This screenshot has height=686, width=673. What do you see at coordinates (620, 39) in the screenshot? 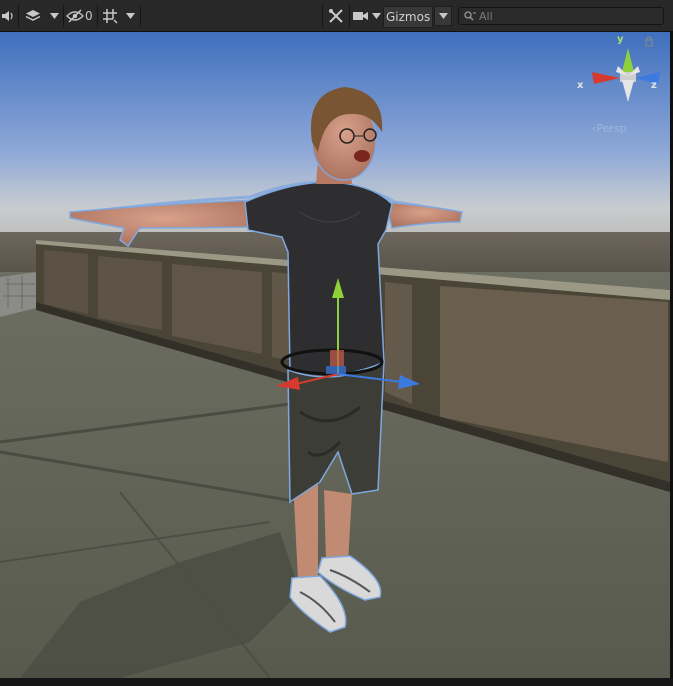
I see `gizmo-y-label: y` at bounding box center [620, 39].